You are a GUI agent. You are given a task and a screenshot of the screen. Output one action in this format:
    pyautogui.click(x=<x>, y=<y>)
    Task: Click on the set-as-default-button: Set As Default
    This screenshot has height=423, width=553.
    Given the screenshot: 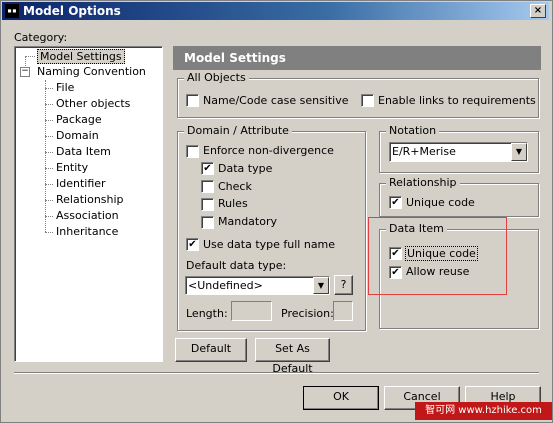 What is the action you would take?
    pyautogui.click(x=292, y=356)
    